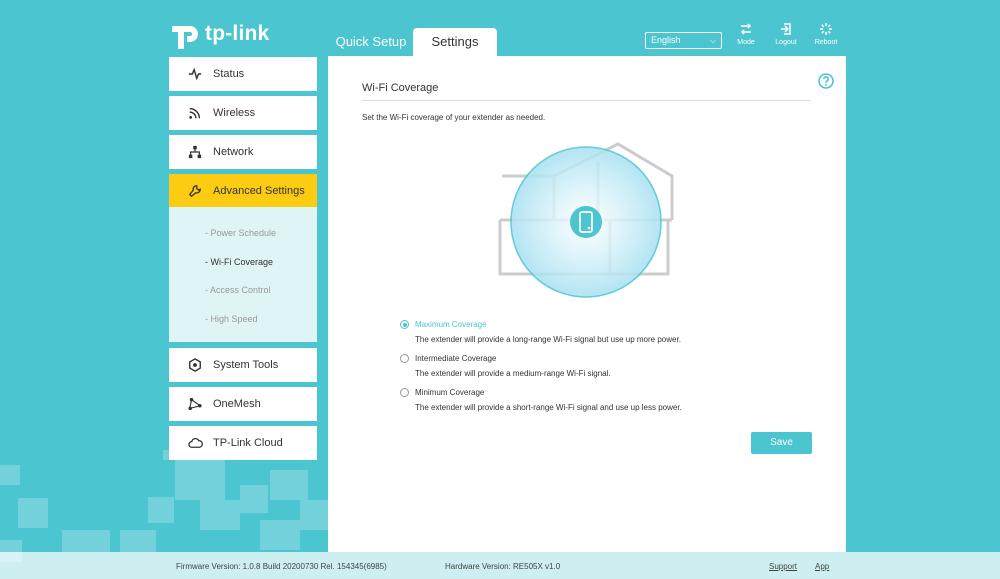 This screenshot has width=1000, height=579. What do you see at coordinates (586, 100) in the screenshot?
I see `title-divider` at bounding box center [586, 100].